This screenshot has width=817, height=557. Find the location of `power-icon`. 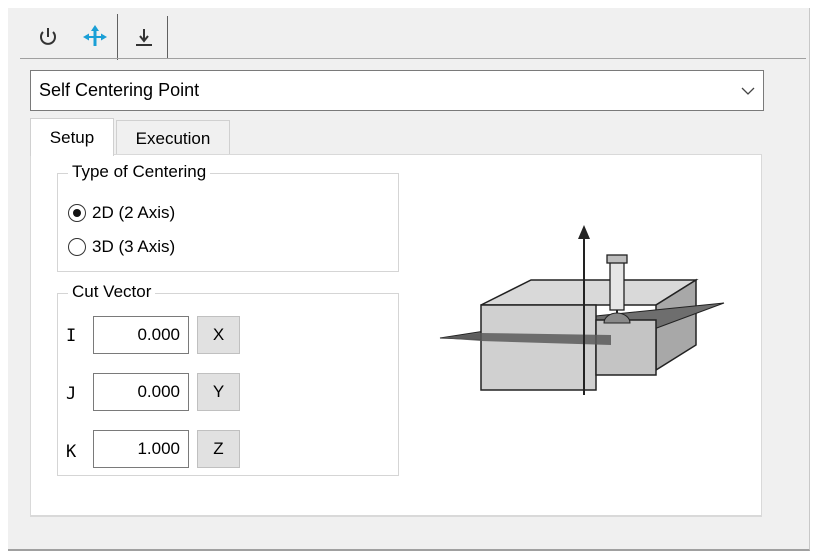

power-icon is located at coordinates (48, 36).